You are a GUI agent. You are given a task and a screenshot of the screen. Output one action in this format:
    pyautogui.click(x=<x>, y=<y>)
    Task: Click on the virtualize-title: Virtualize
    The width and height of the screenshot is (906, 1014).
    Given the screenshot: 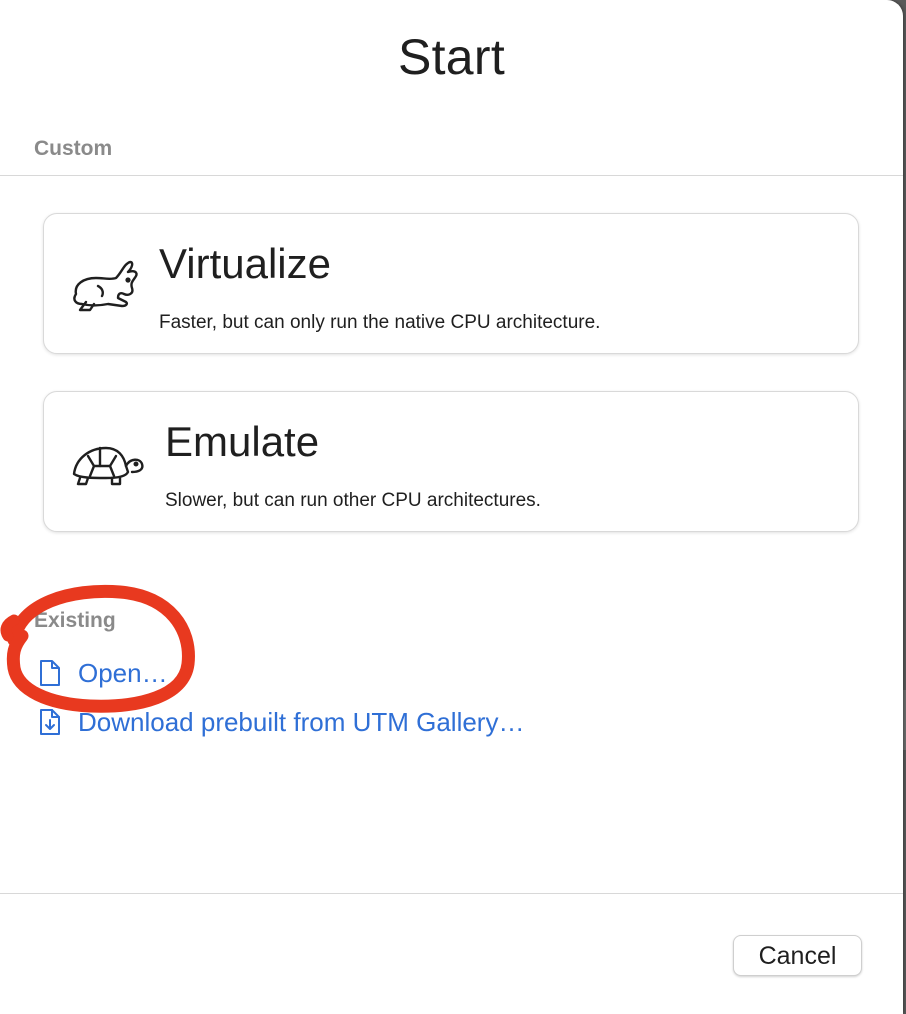 What is the action you would take?
    pyautogui.click(x=245, y=263)
    